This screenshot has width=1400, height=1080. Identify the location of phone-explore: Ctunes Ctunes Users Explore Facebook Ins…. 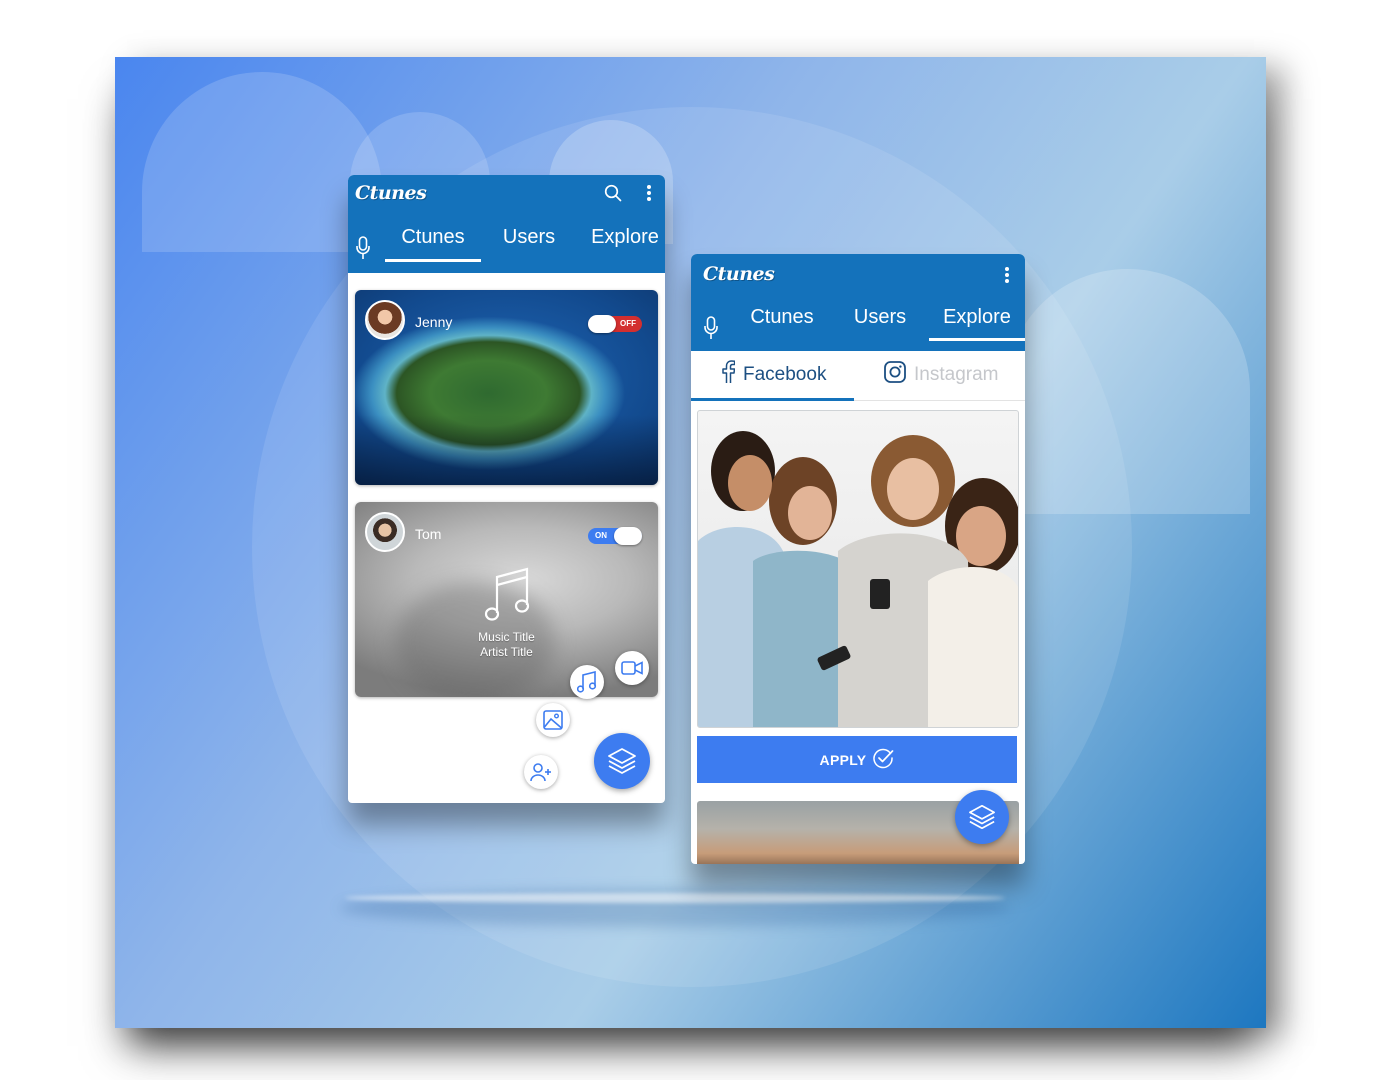
(858, 559).